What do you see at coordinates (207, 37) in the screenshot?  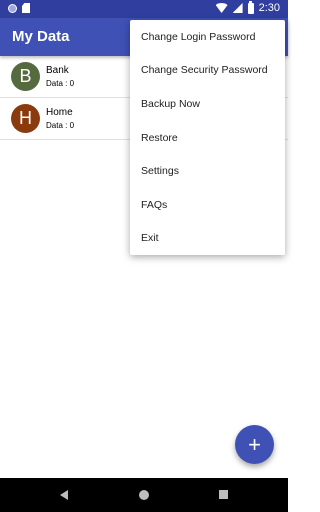 I see `menu-item-change-login-password: Change Login Password` at bounding box center [207, 37].